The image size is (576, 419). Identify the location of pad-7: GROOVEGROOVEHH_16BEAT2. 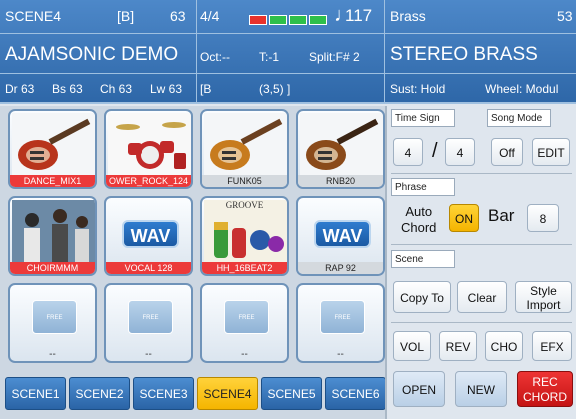
(244, 236).